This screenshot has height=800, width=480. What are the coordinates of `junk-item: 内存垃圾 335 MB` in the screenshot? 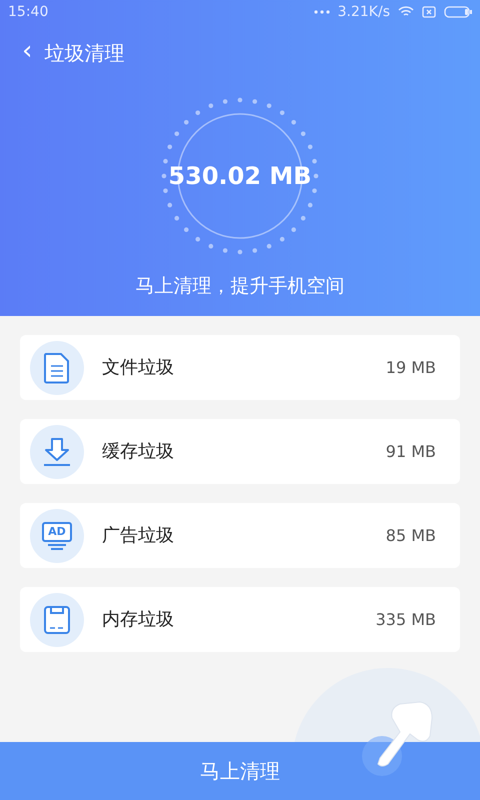 It's located at (240, 619).